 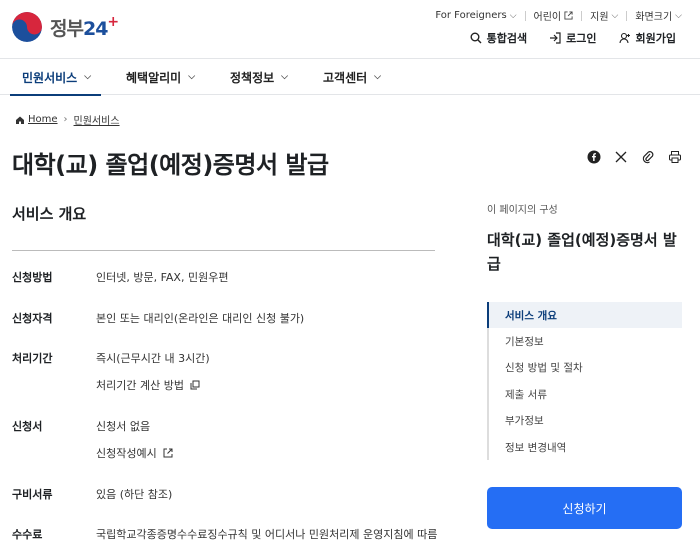 I want to click on print-icon, so click(x=675, y=156).